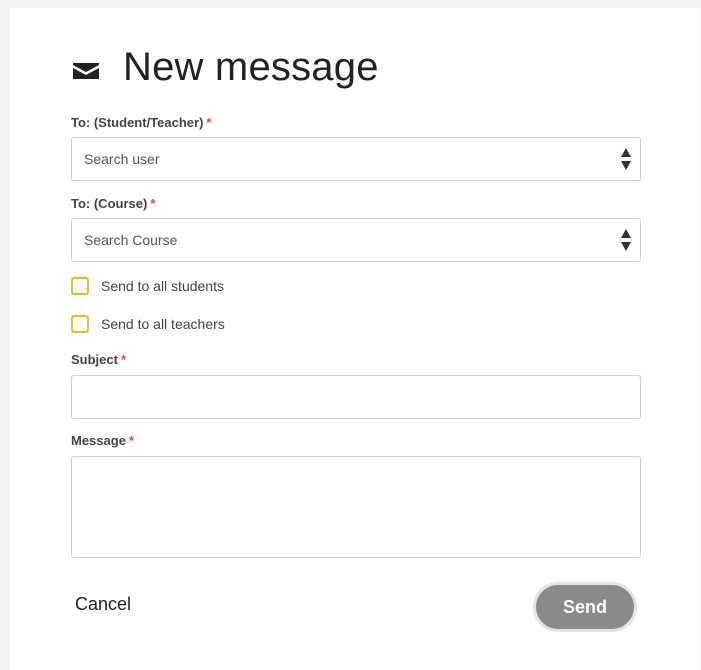  I want to click on to-user-label-text: To: (Student/Teacher), so click(137, 122).